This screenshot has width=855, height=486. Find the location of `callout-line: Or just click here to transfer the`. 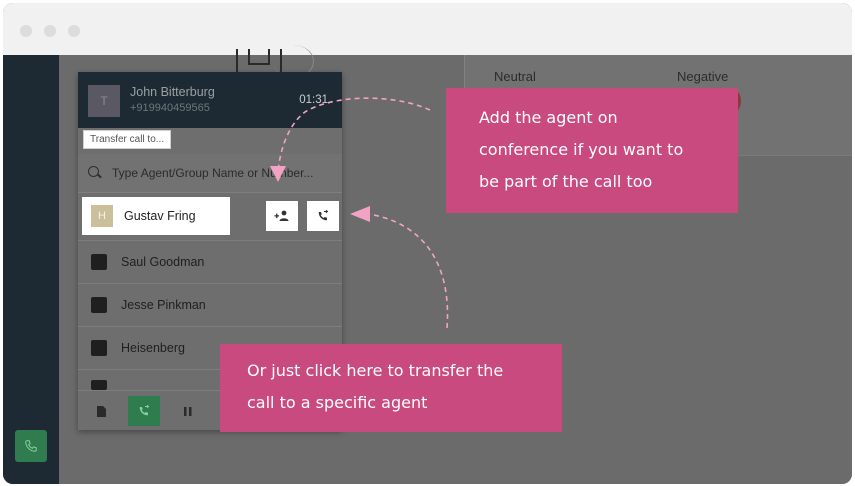

callout-line: Or just click here to transfer the is located at coordinates (375, 370).